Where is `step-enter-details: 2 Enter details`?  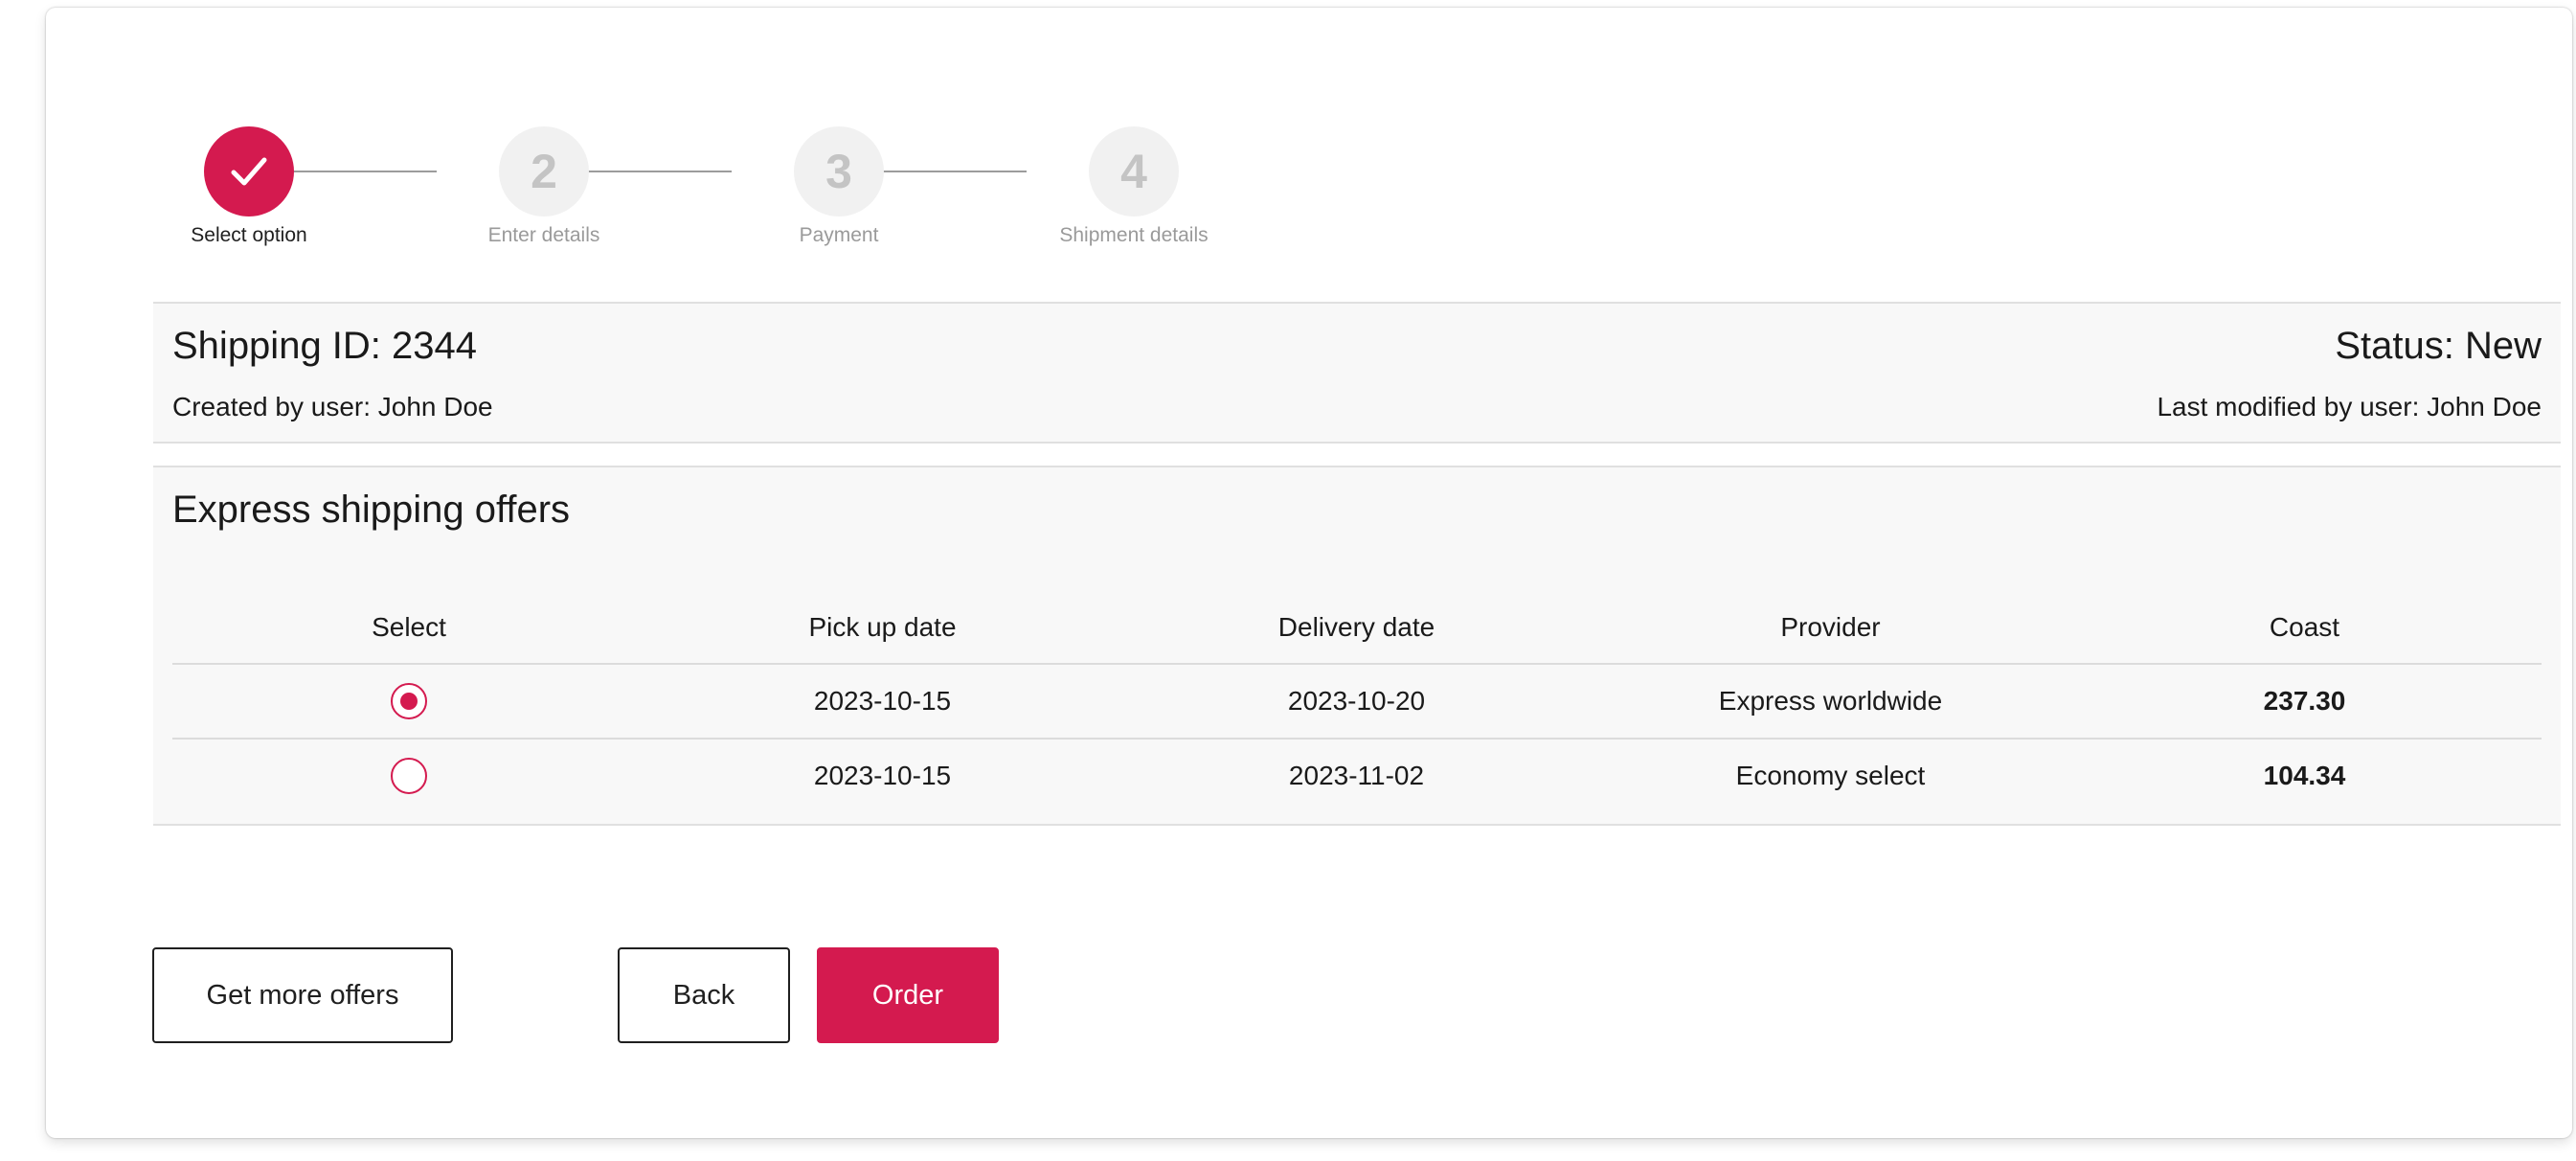 step-enter-details: 2 Enter details is located at coordinates (544, 186).